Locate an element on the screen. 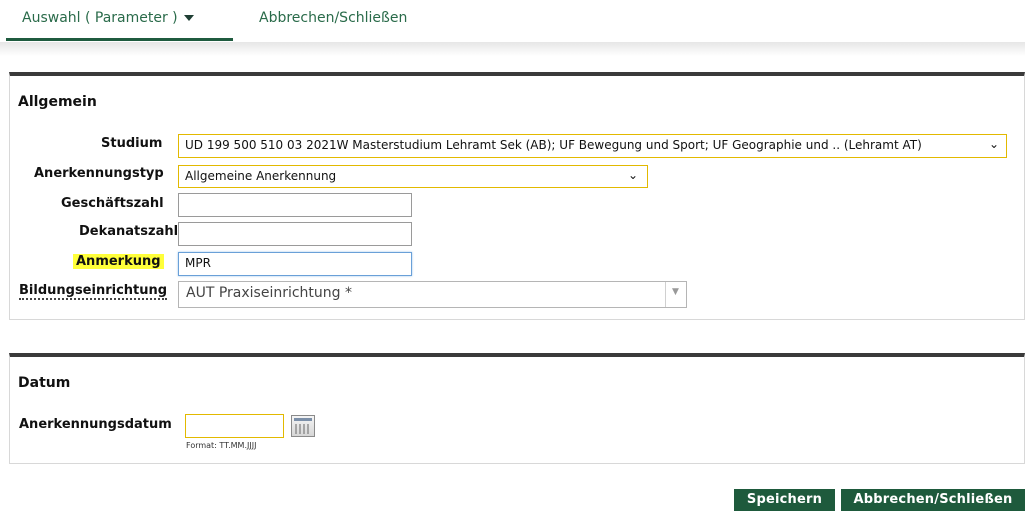 This screenshot has height=511, width=1025. anmerkung-label: Anmerkung is located at coordinates (118, 261).